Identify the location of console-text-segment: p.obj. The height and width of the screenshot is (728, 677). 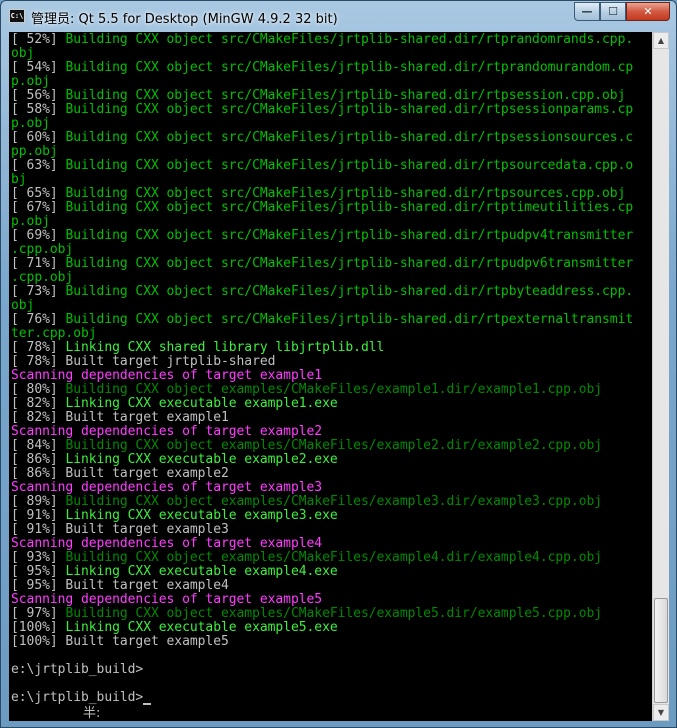
(30, 81).